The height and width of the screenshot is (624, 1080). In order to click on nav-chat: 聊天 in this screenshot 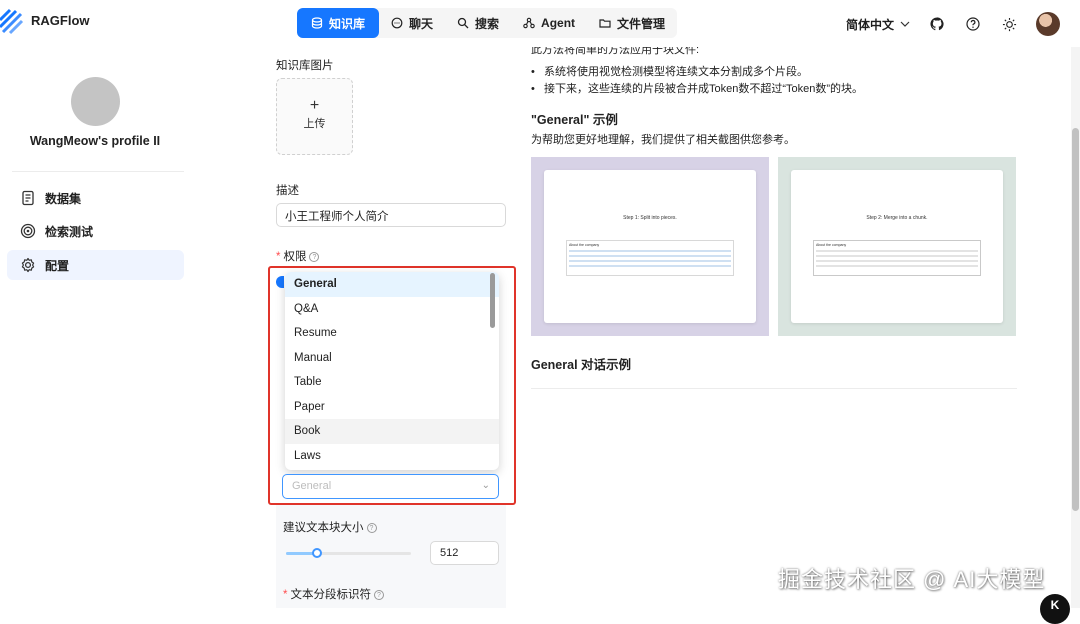, I will do `click(412, 23)`.